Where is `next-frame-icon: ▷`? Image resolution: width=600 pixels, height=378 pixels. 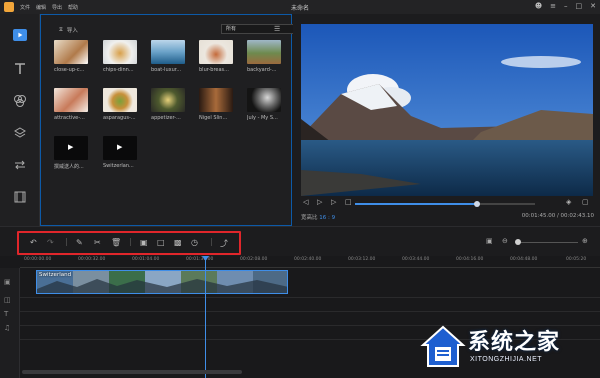
next-frame-icon: ▷ is located at coordinates (333, 202).